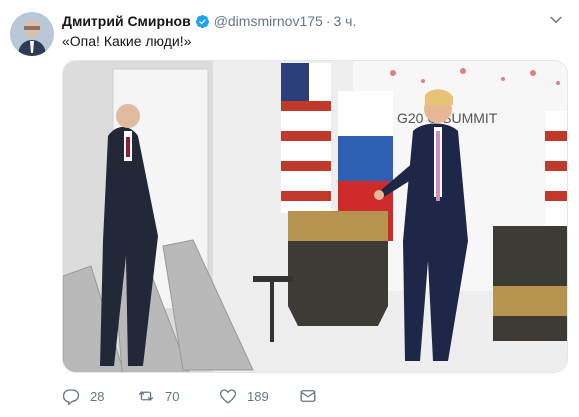 Image resolution: width=579 pixels, height=417 pixels. I want to click on verified-badge-icon, so click(202, 21).